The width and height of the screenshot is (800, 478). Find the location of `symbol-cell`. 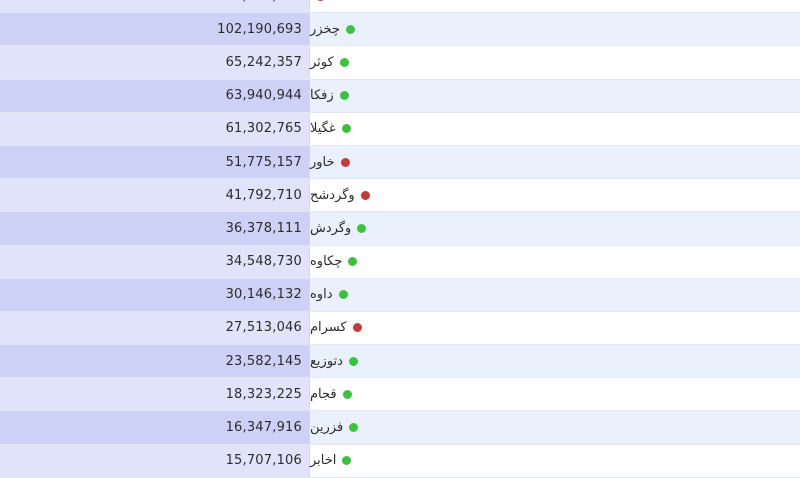

symbol-cell is located at coordinates (555, 6).